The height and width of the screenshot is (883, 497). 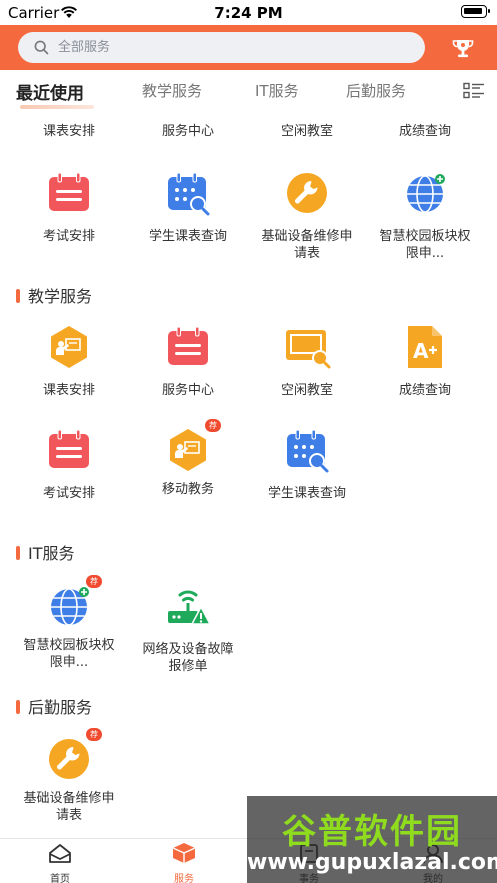 What do you see at coordinates (248, 91) in the screenshot?
I see `category-tabs: 最近使用 教学服务 IT服务 后勤服务` at bounding box center [248, 91].